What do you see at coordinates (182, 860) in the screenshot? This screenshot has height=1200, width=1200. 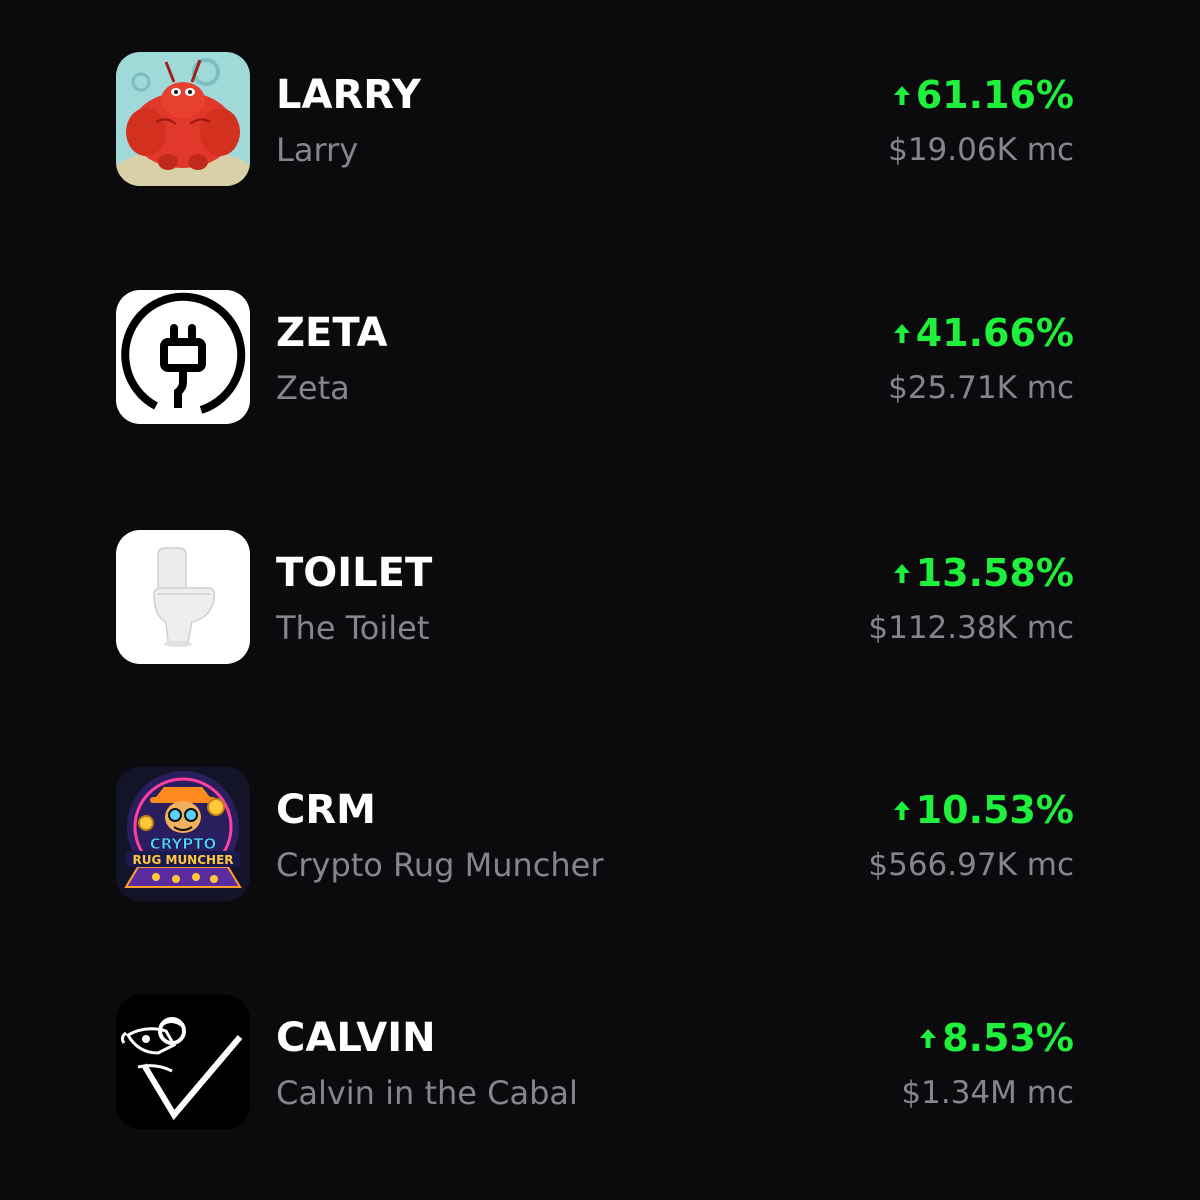 I see `crm-icon-text-bottom: RUG MUNCHER` at bounding box center [182, 860].